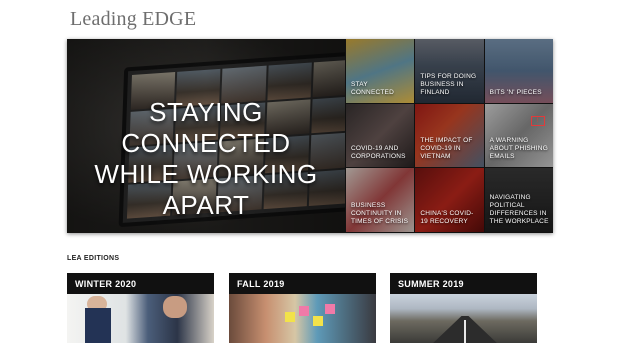 The height and width of the screenshot is (343, 620). What do you see at coordinates (140, 283) in the screenshot?
I see `edition-title: WINTER 2020` at bounding box center [140, 283].